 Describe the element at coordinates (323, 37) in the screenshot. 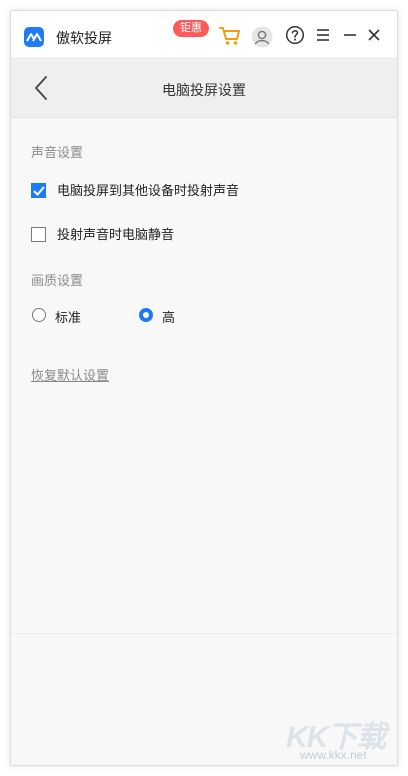

I see `menu-icon` at that location.